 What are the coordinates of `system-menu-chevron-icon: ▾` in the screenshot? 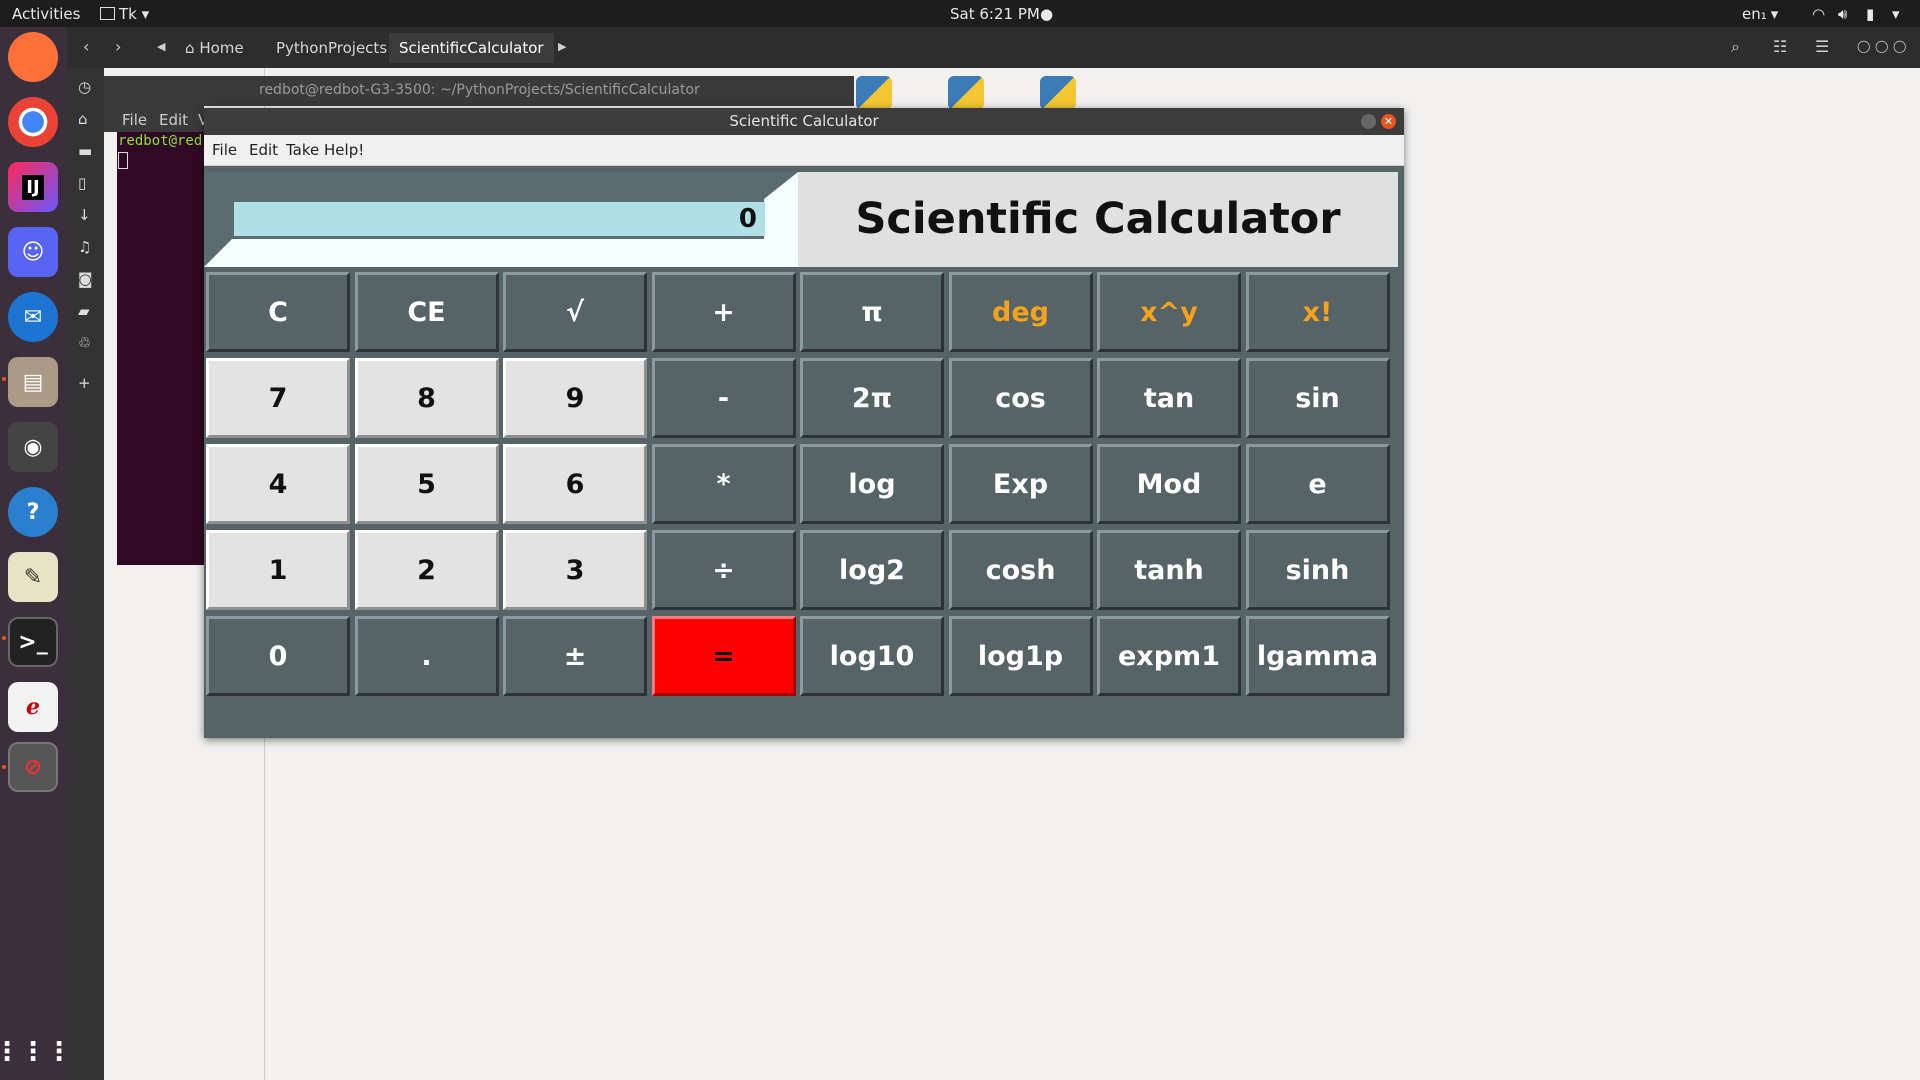 It's located at (1896, 14).